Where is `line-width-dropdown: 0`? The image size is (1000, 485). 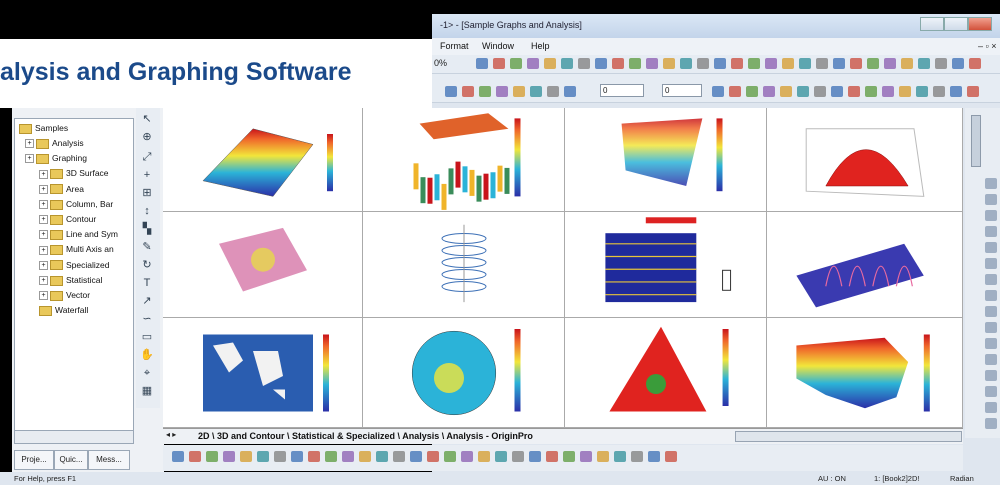 line-width-dropdown: 0 is located at coordinates (622, 90).